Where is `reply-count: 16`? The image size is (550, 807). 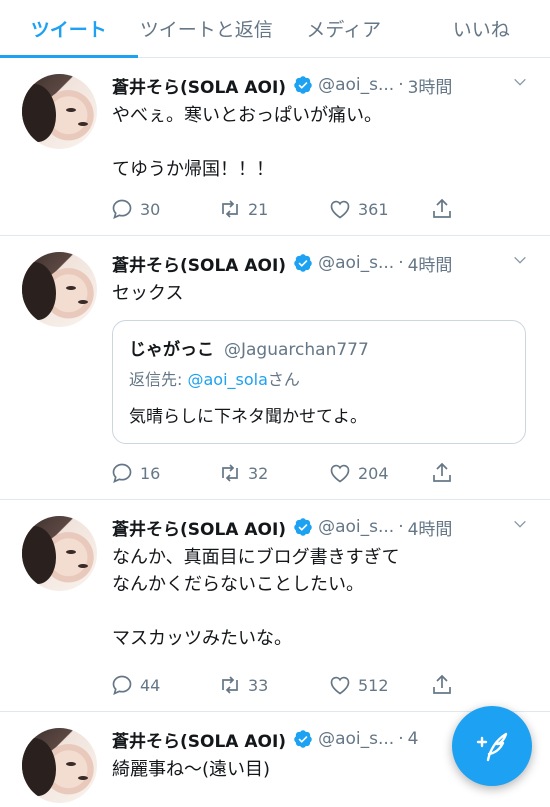
reply-count: 16 is located at coordinates (150, 473).